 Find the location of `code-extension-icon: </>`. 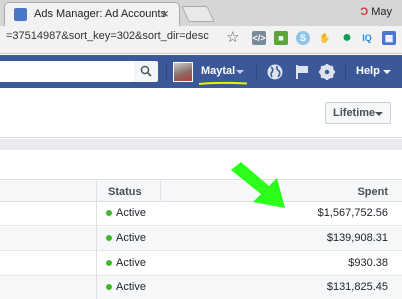

code-extension-icon: </> is located at coordinates (259, 38).